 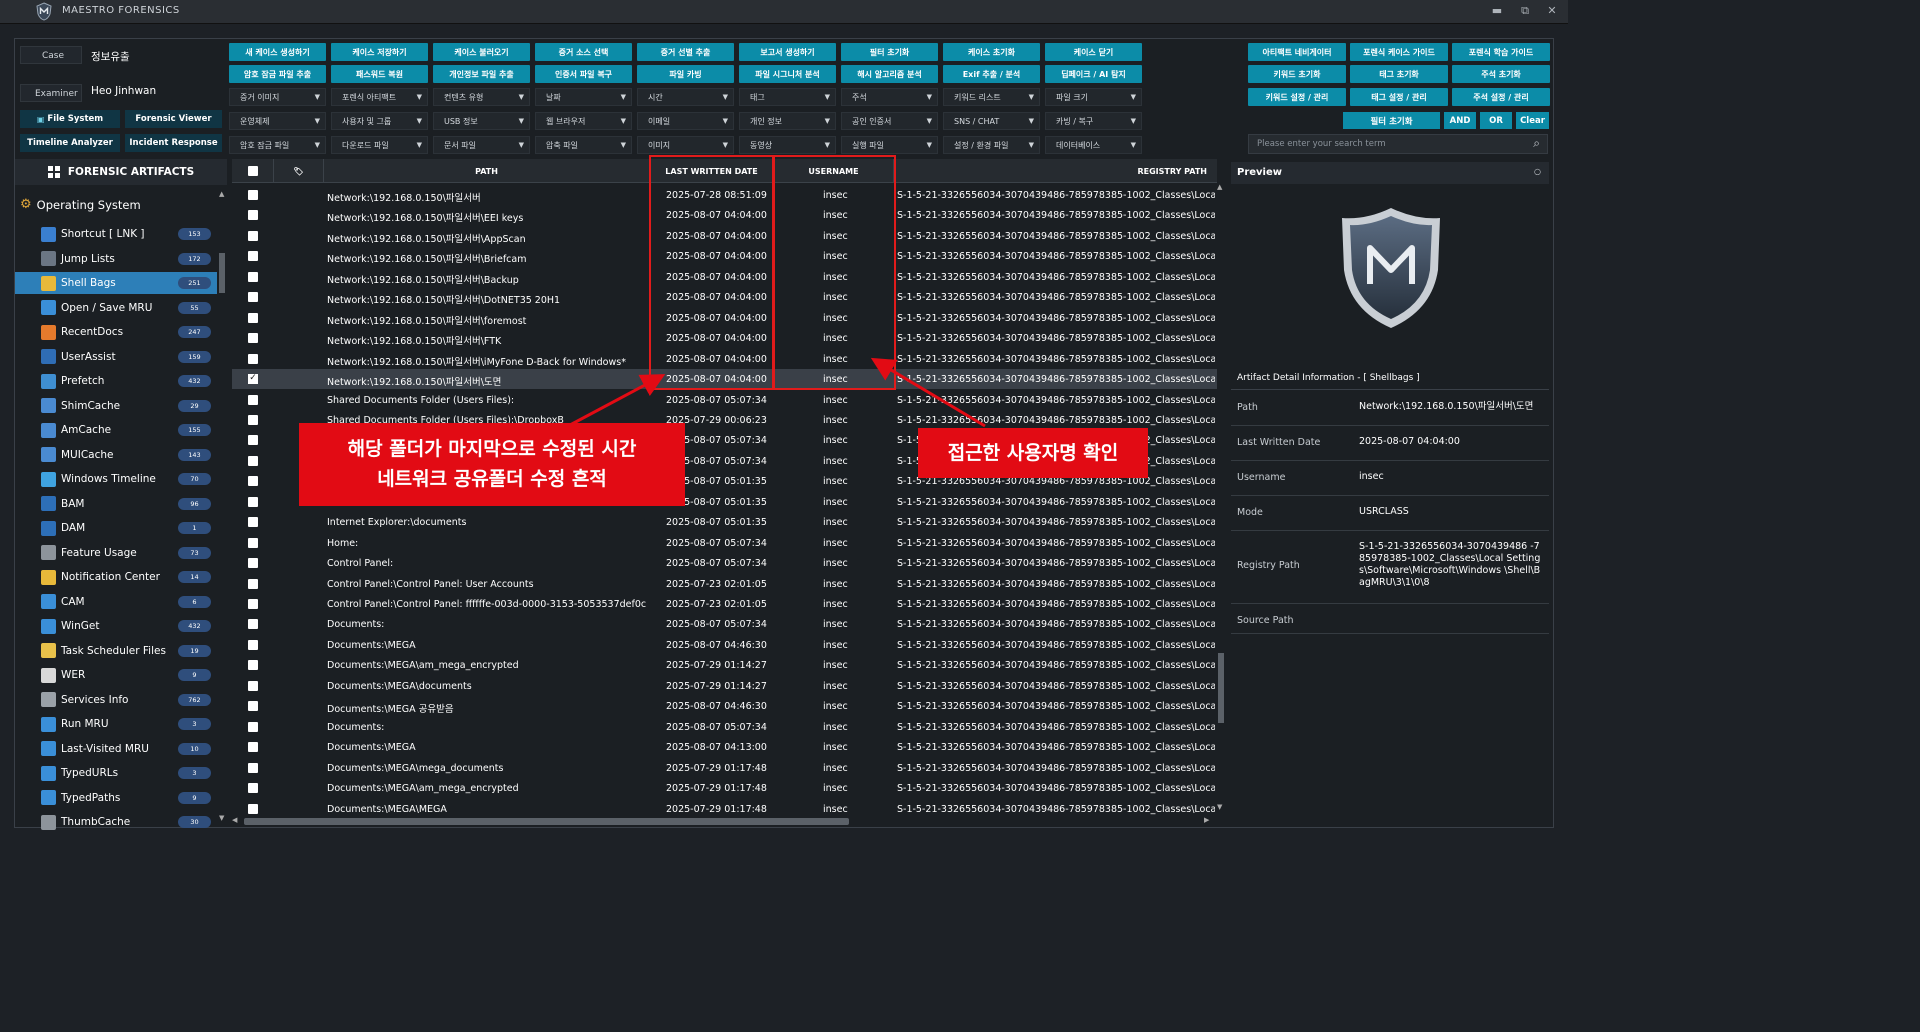 What do you see at coordinates (928, 392) in the screenshot?
I see `arrow-to-username` at bounding box center [928, 392].